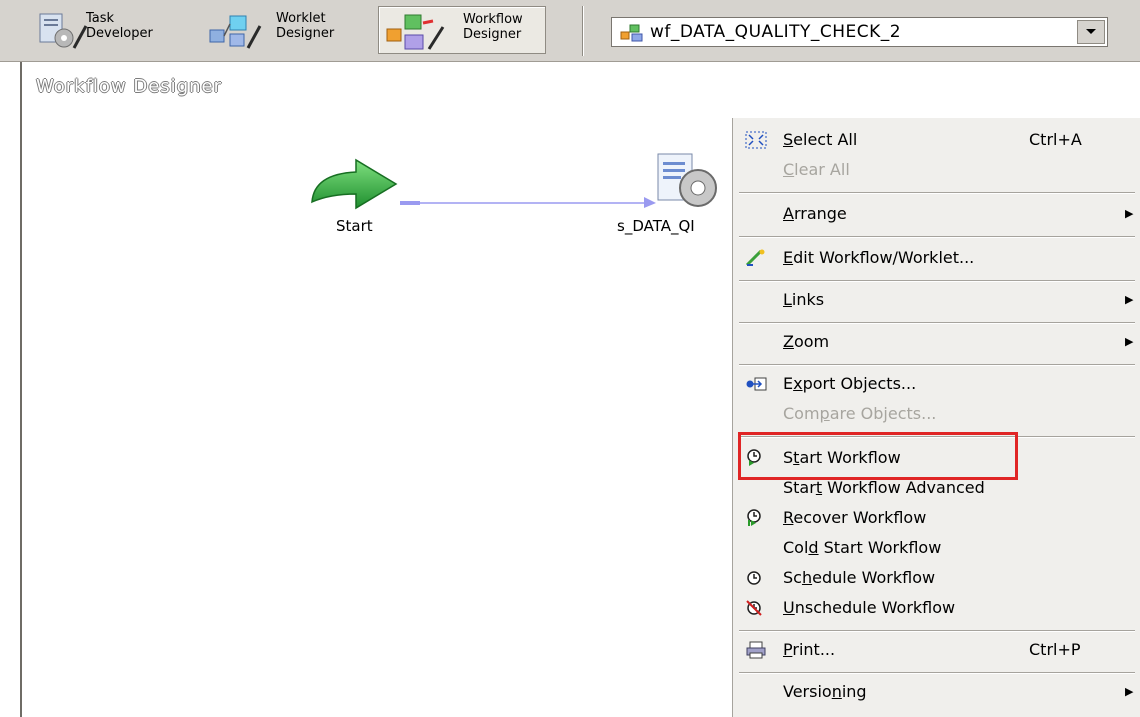 The height and width of the screenshot is (717, 1140). Describe the element at coordinates (788, 649) in the screenshot. I see `print-mnemonic: P` at that location.